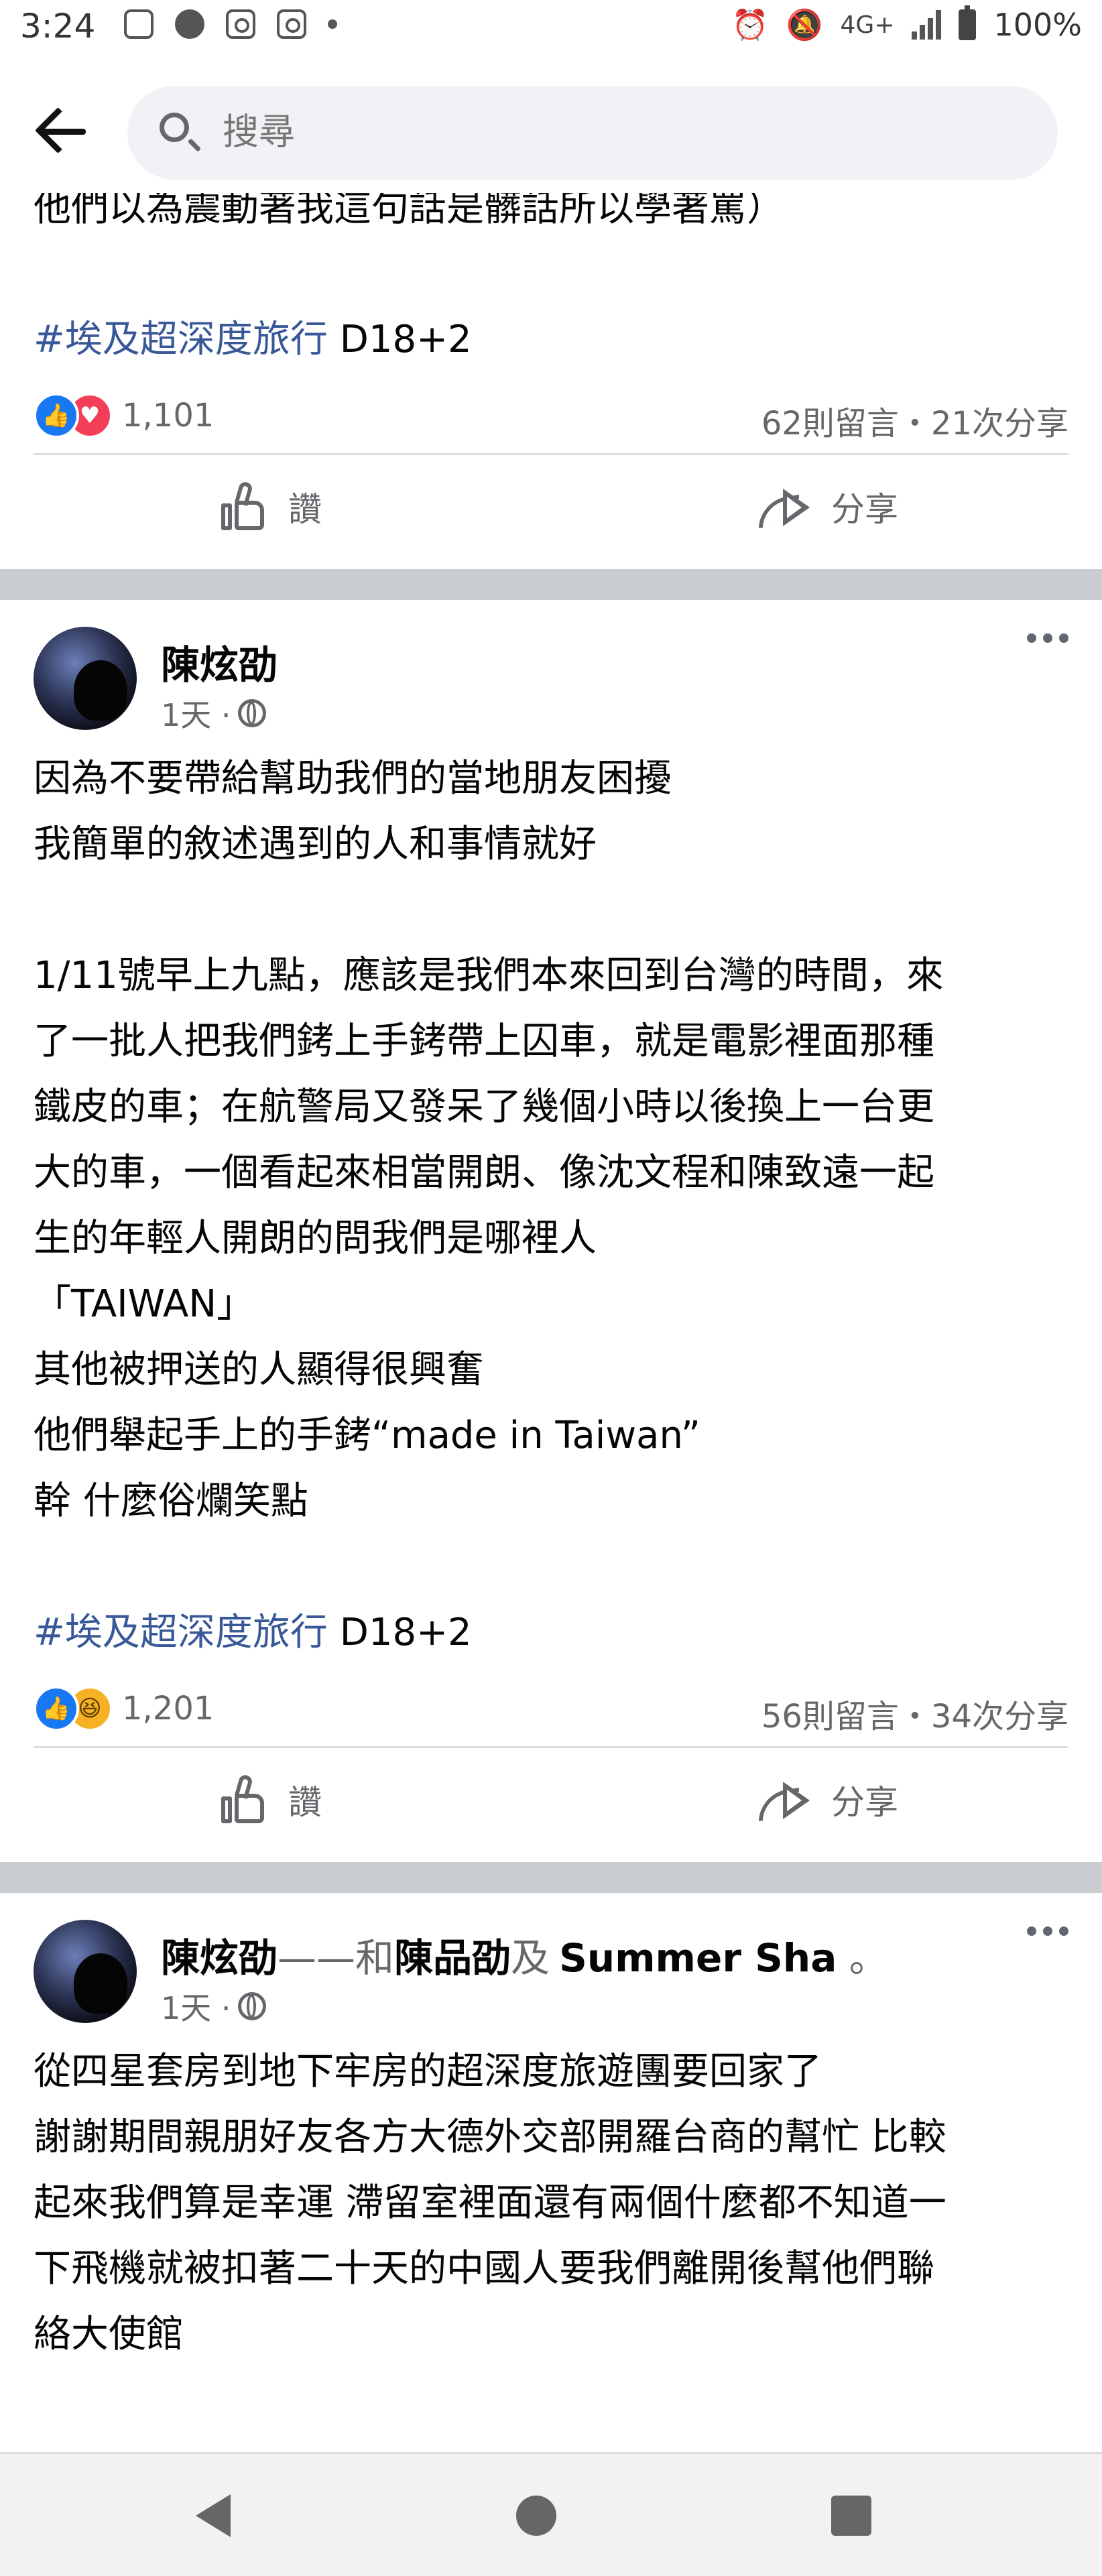 The width and height of the screenshot is (1102, 2576). Describe the element at coordinates (171, 1501) in the screenshot. I see `post-text-line: 幹 什麼俗爛笑點` at that location.